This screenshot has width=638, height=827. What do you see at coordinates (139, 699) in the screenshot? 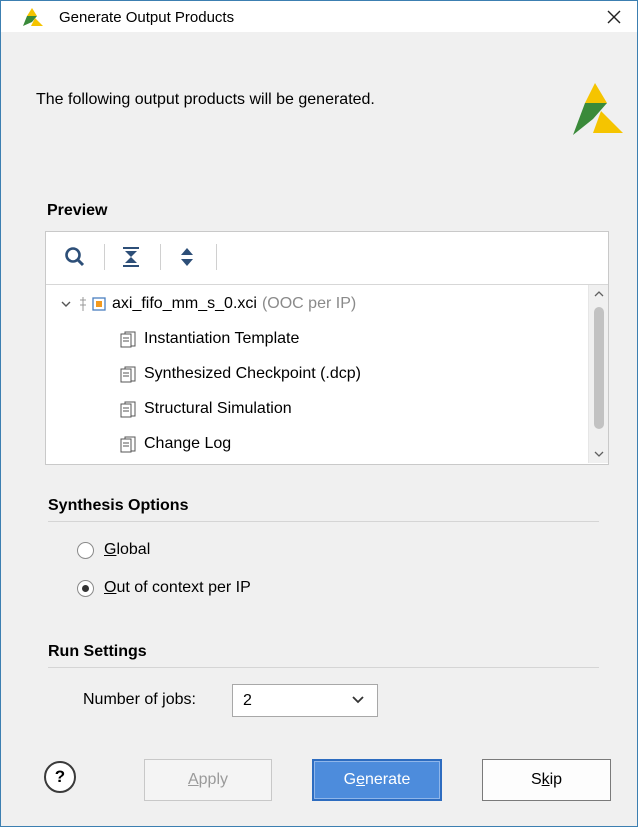
I see `number-of-jobs-label: Number of jobs:` at bounding box center [139, 699].